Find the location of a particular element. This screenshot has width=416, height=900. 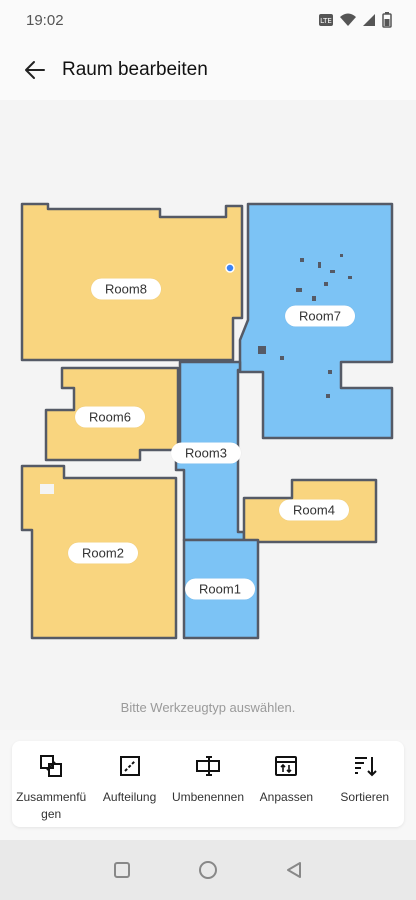

recents-button is located at coordinates (122, 870).